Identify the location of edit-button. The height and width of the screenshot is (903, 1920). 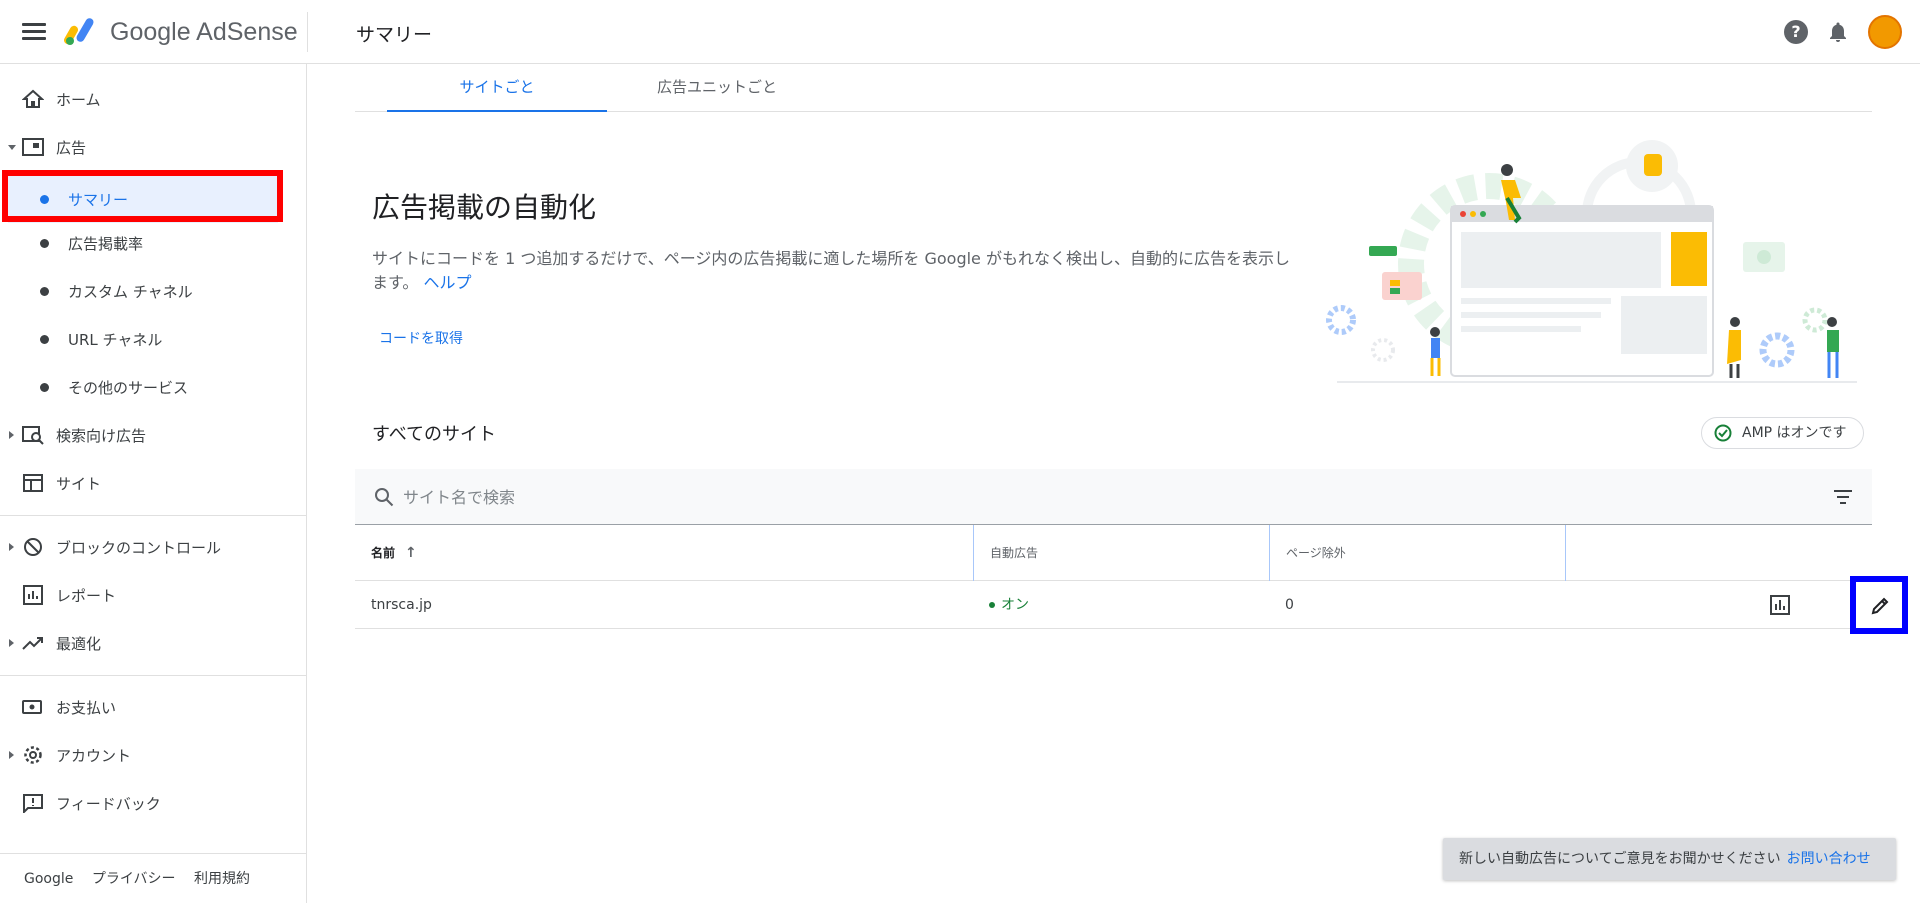
(1879, 605).